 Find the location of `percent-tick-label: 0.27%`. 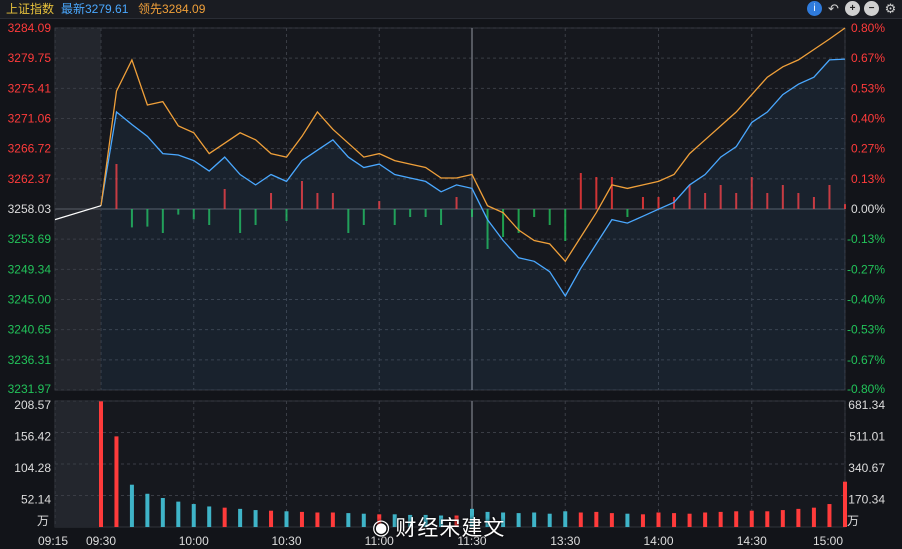

percent-tick-label: 0.27% is located at coordinates (868, 149).